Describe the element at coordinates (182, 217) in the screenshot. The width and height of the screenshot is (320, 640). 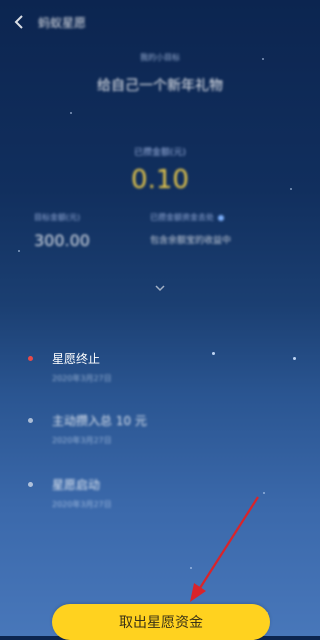
I see `funds-label-text: 已攒金额资金去处` at that location.